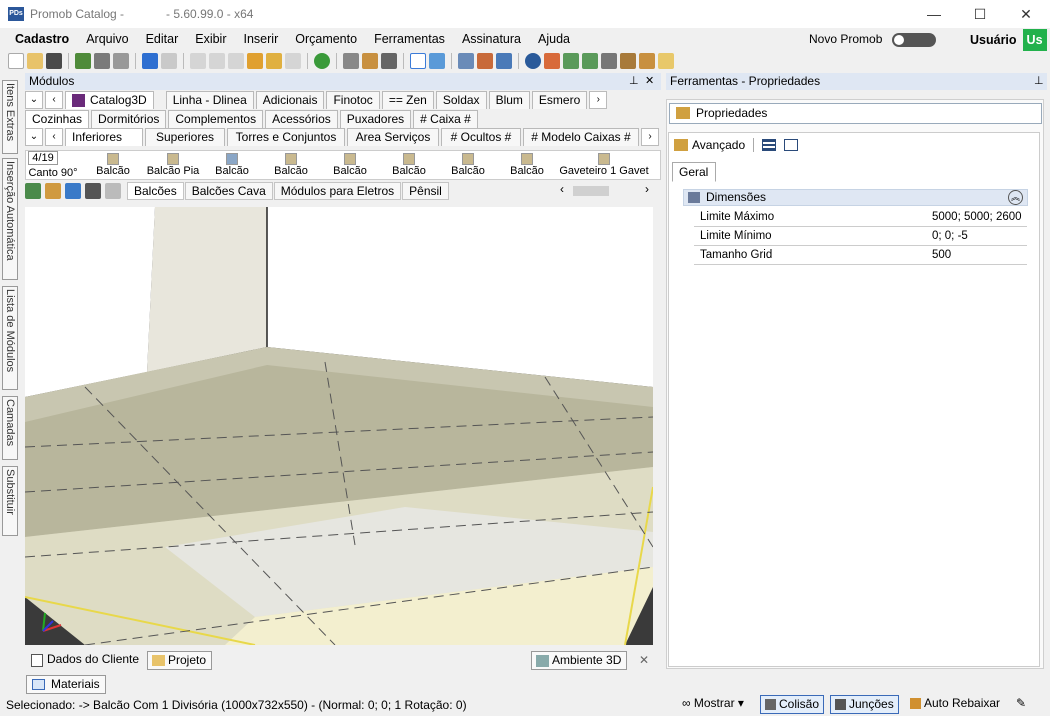 This screenshot has height=716, width=1050. Describe the element at coordinates (113, 190) in the screenshot. I see `lock-icon` at that location.